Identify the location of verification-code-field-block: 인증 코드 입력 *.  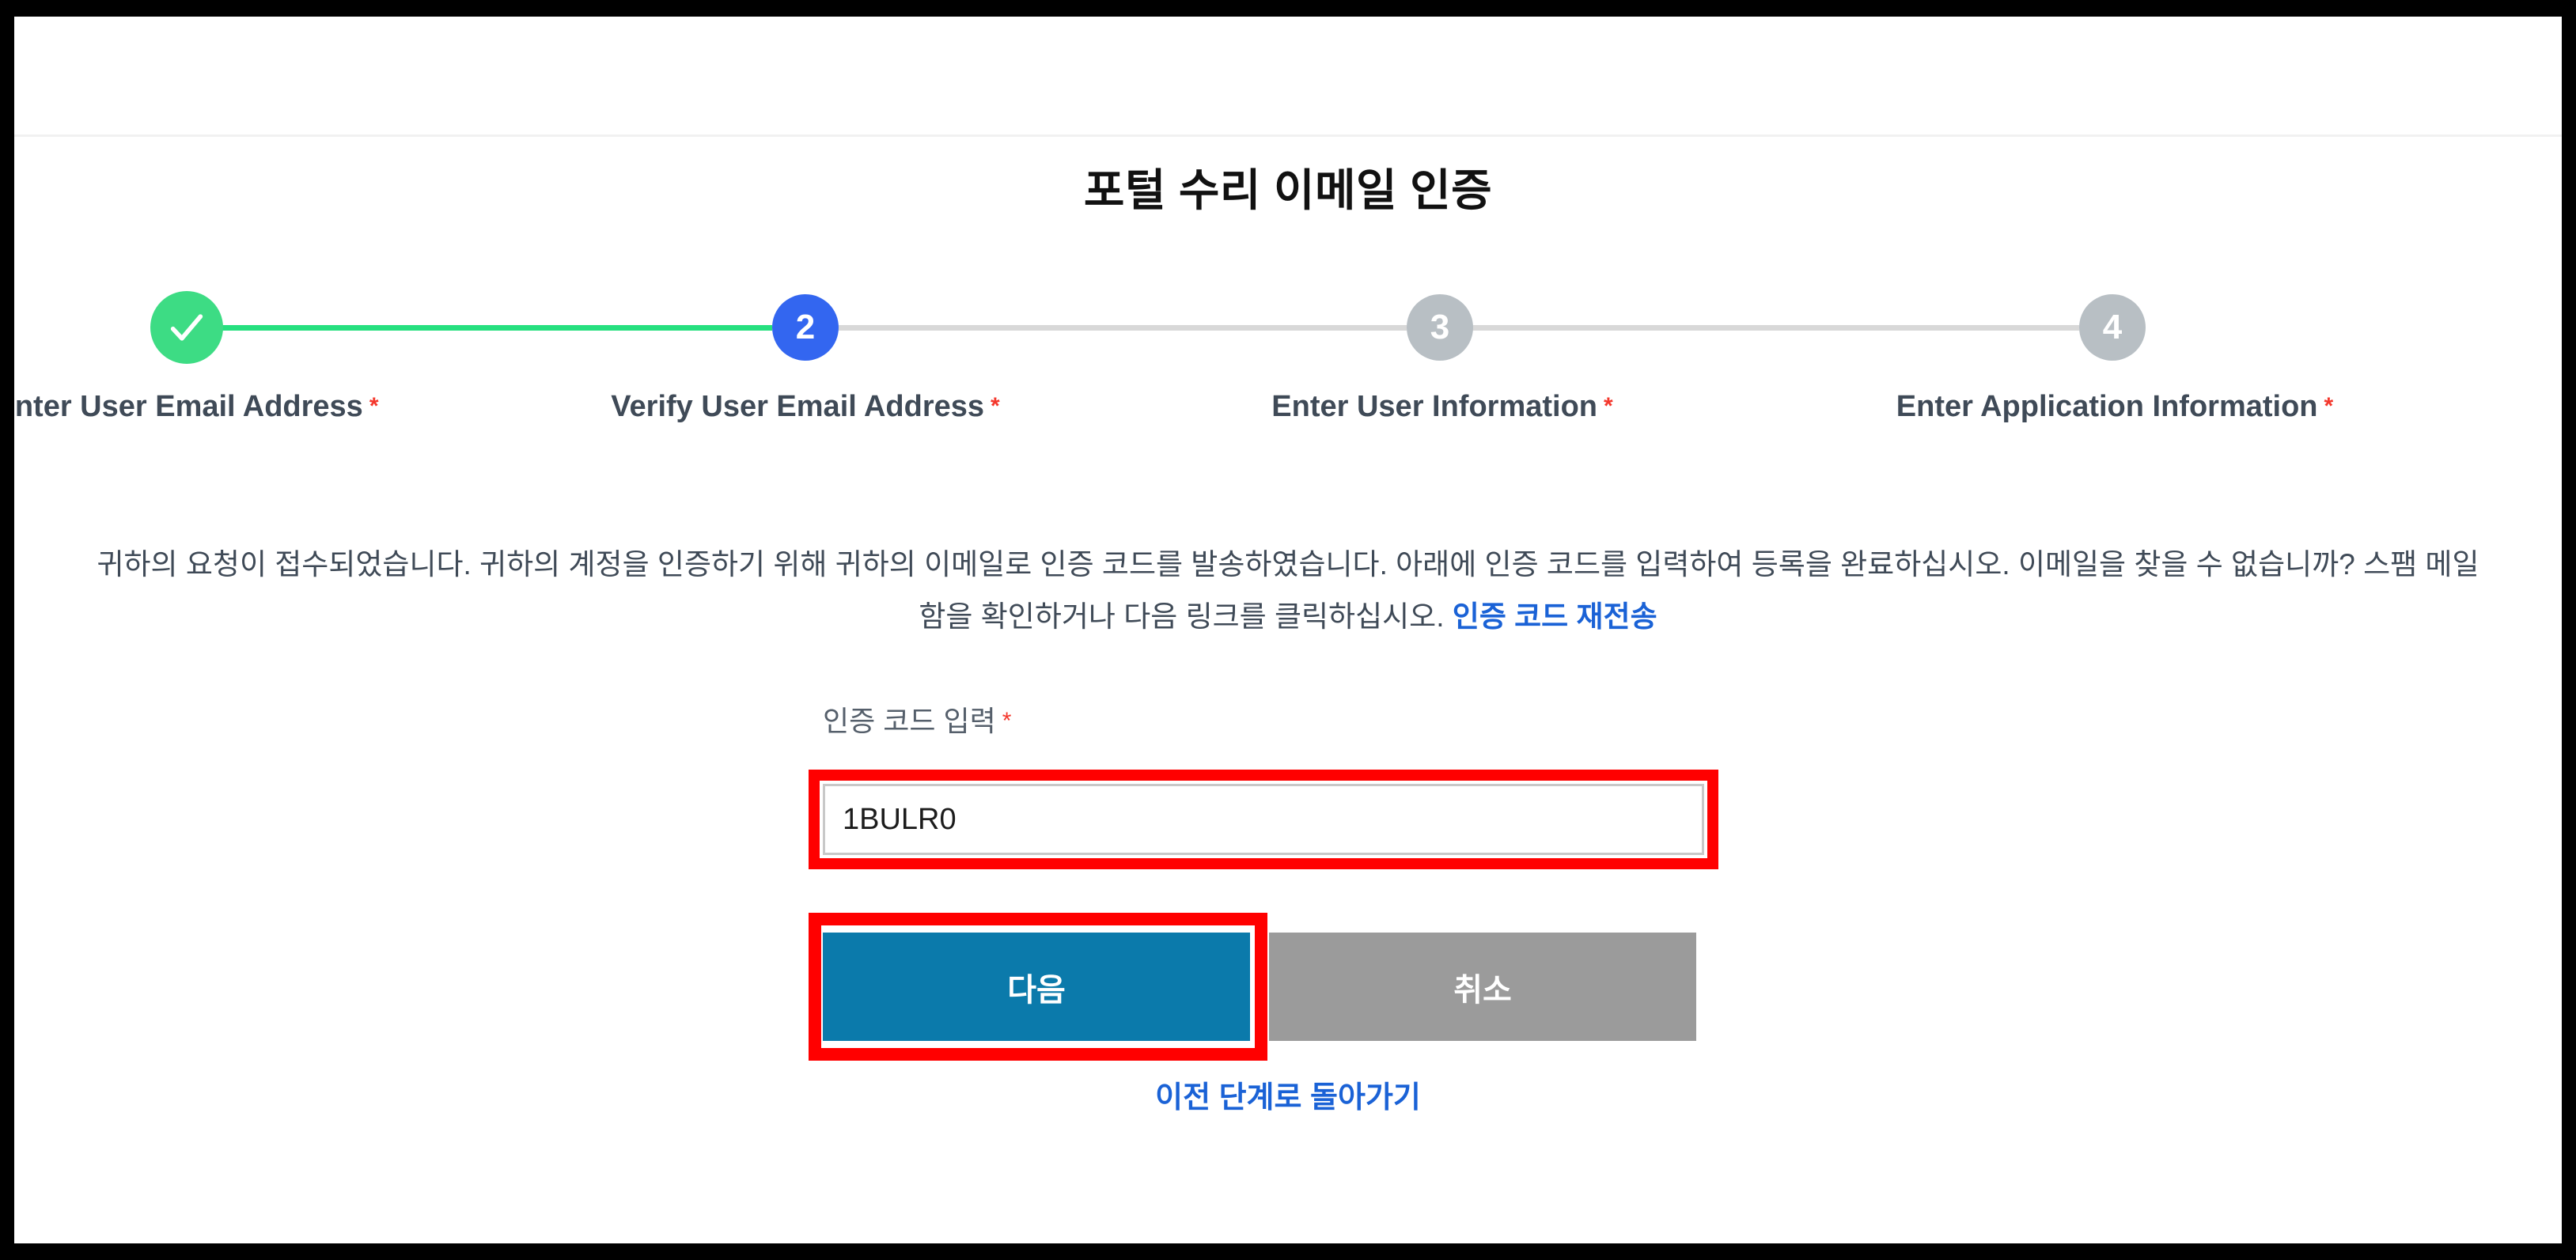
(1270, 725).